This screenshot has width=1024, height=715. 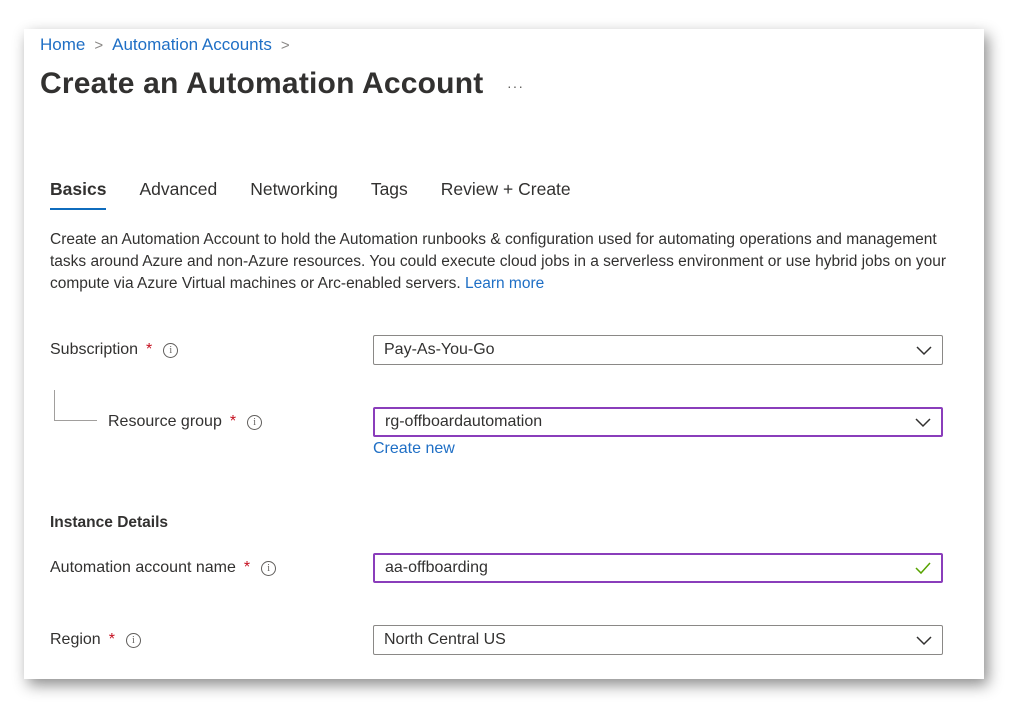 I want to click on instance-details-heading: Instance Details, so click(x=109, y=522).